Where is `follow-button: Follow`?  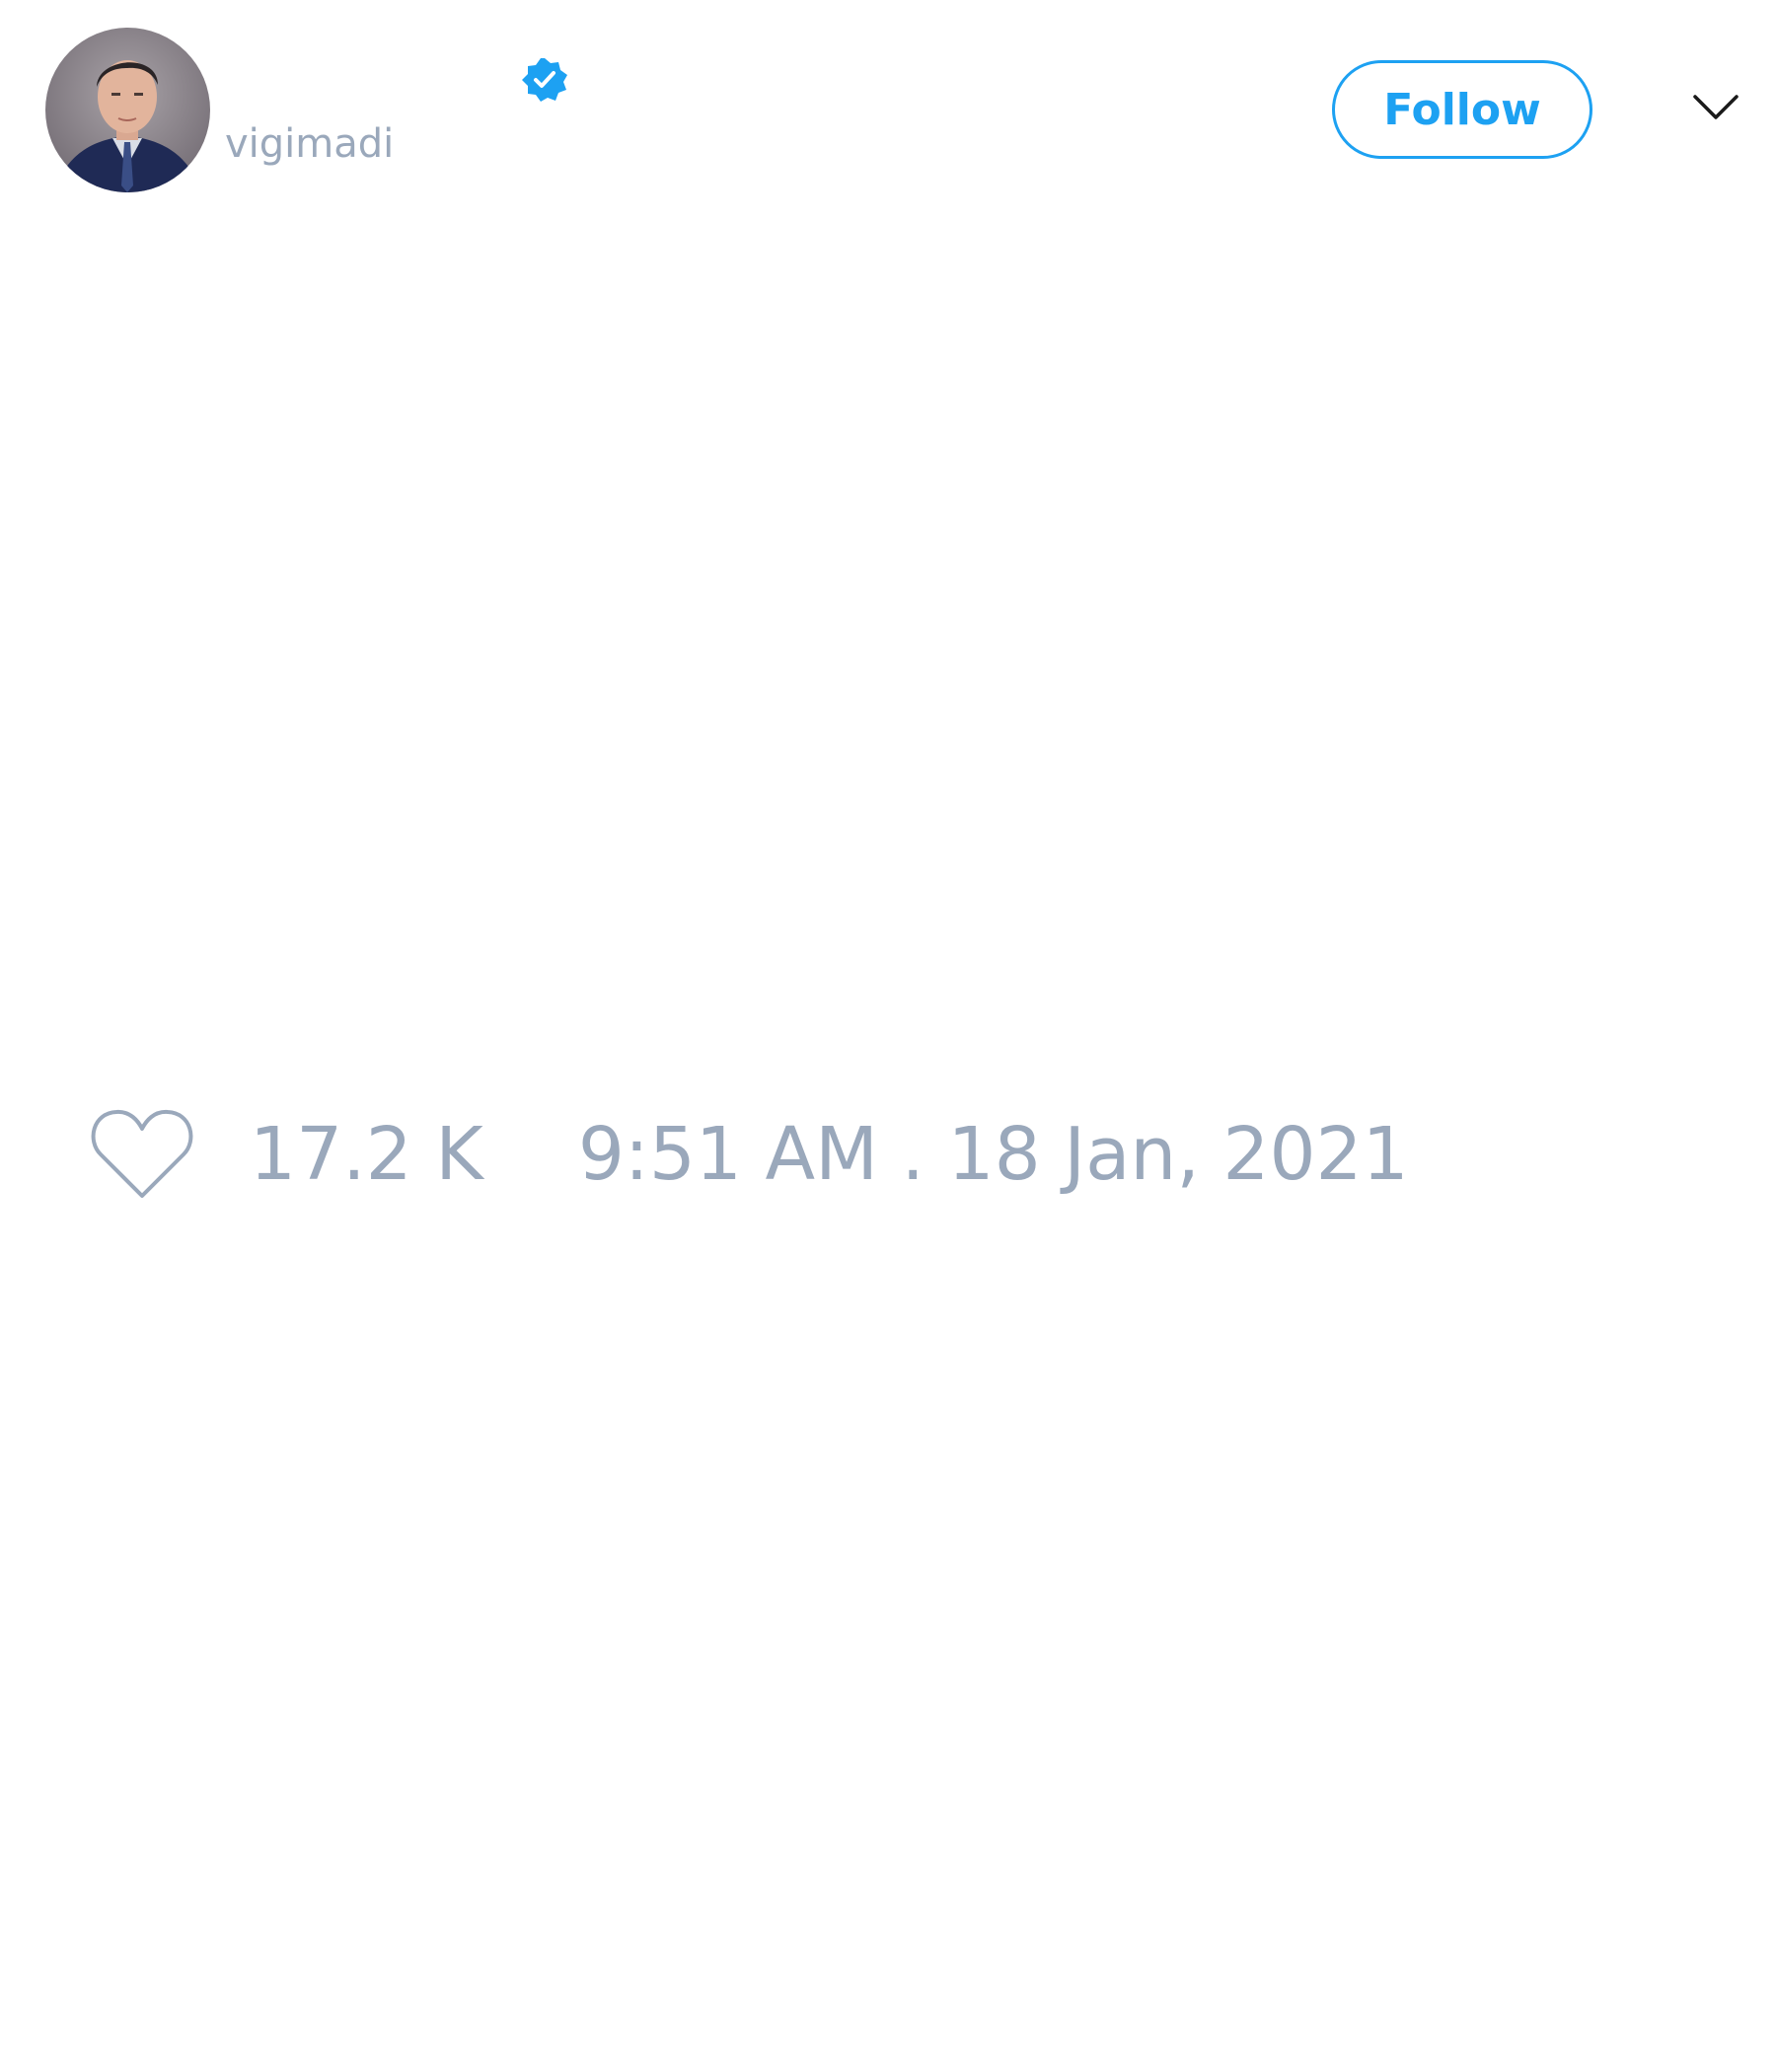
follow-button: Follow is located at coordinates (1462, 110).